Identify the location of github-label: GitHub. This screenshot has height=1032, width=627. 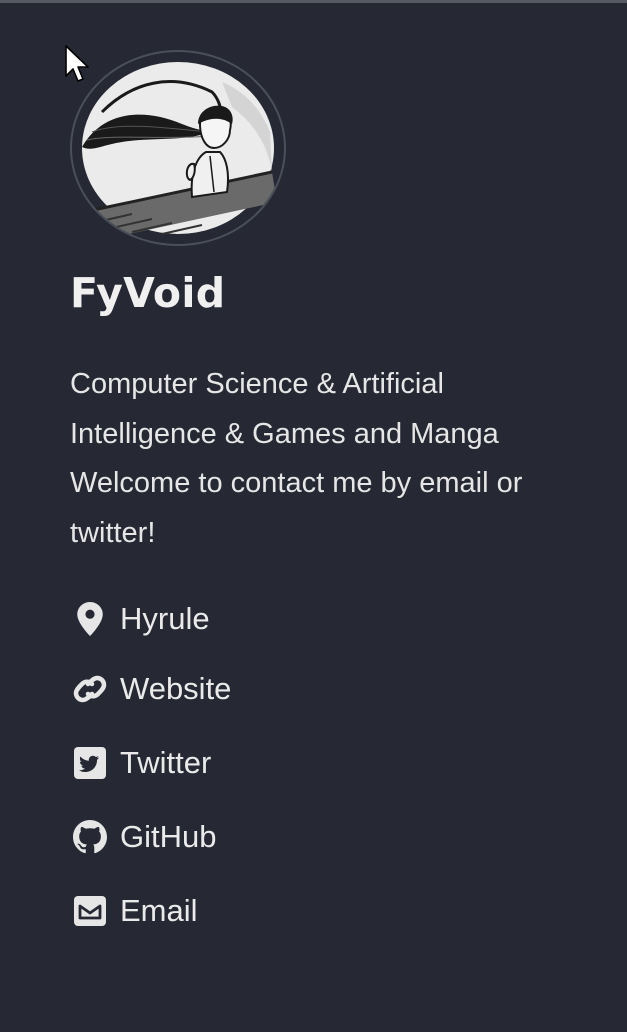
(168, 836).